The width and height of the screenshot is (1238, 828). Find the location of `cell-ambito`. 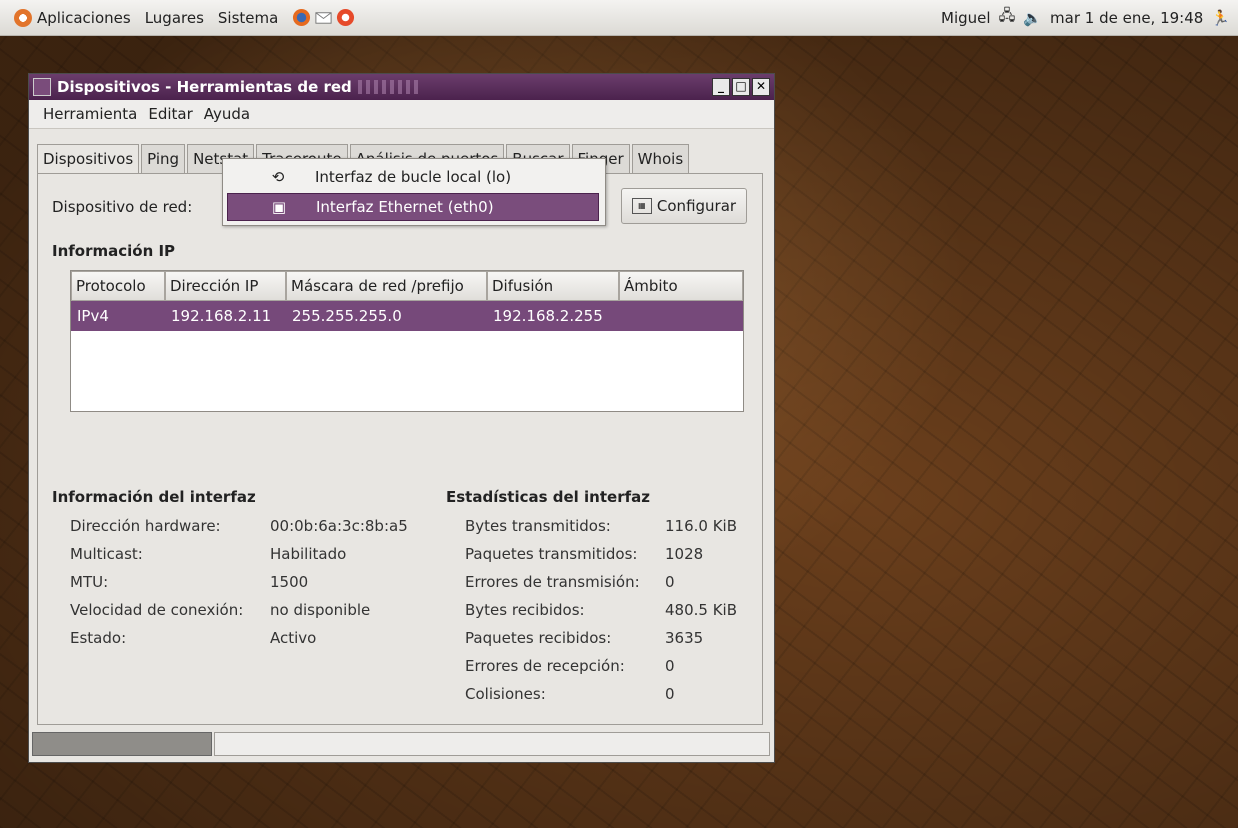

cell-ambito is located at coordinates (681, 316).